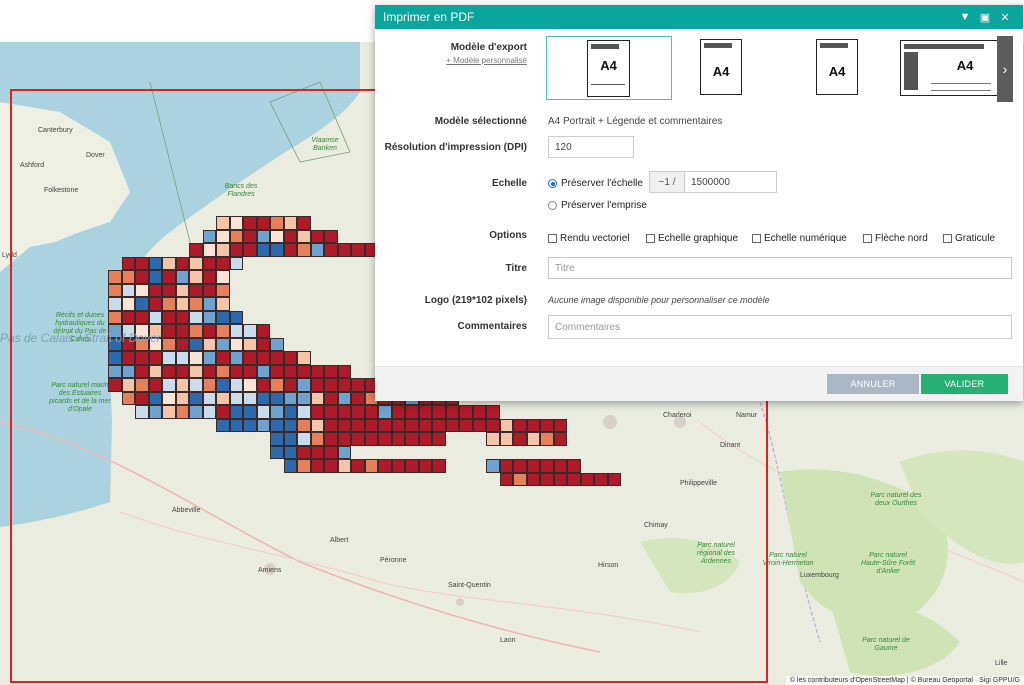  What do you see at coordinates (698, 483) in the screenshot?
I see `place-label: Philippeville` at bounding box center [698, 483].